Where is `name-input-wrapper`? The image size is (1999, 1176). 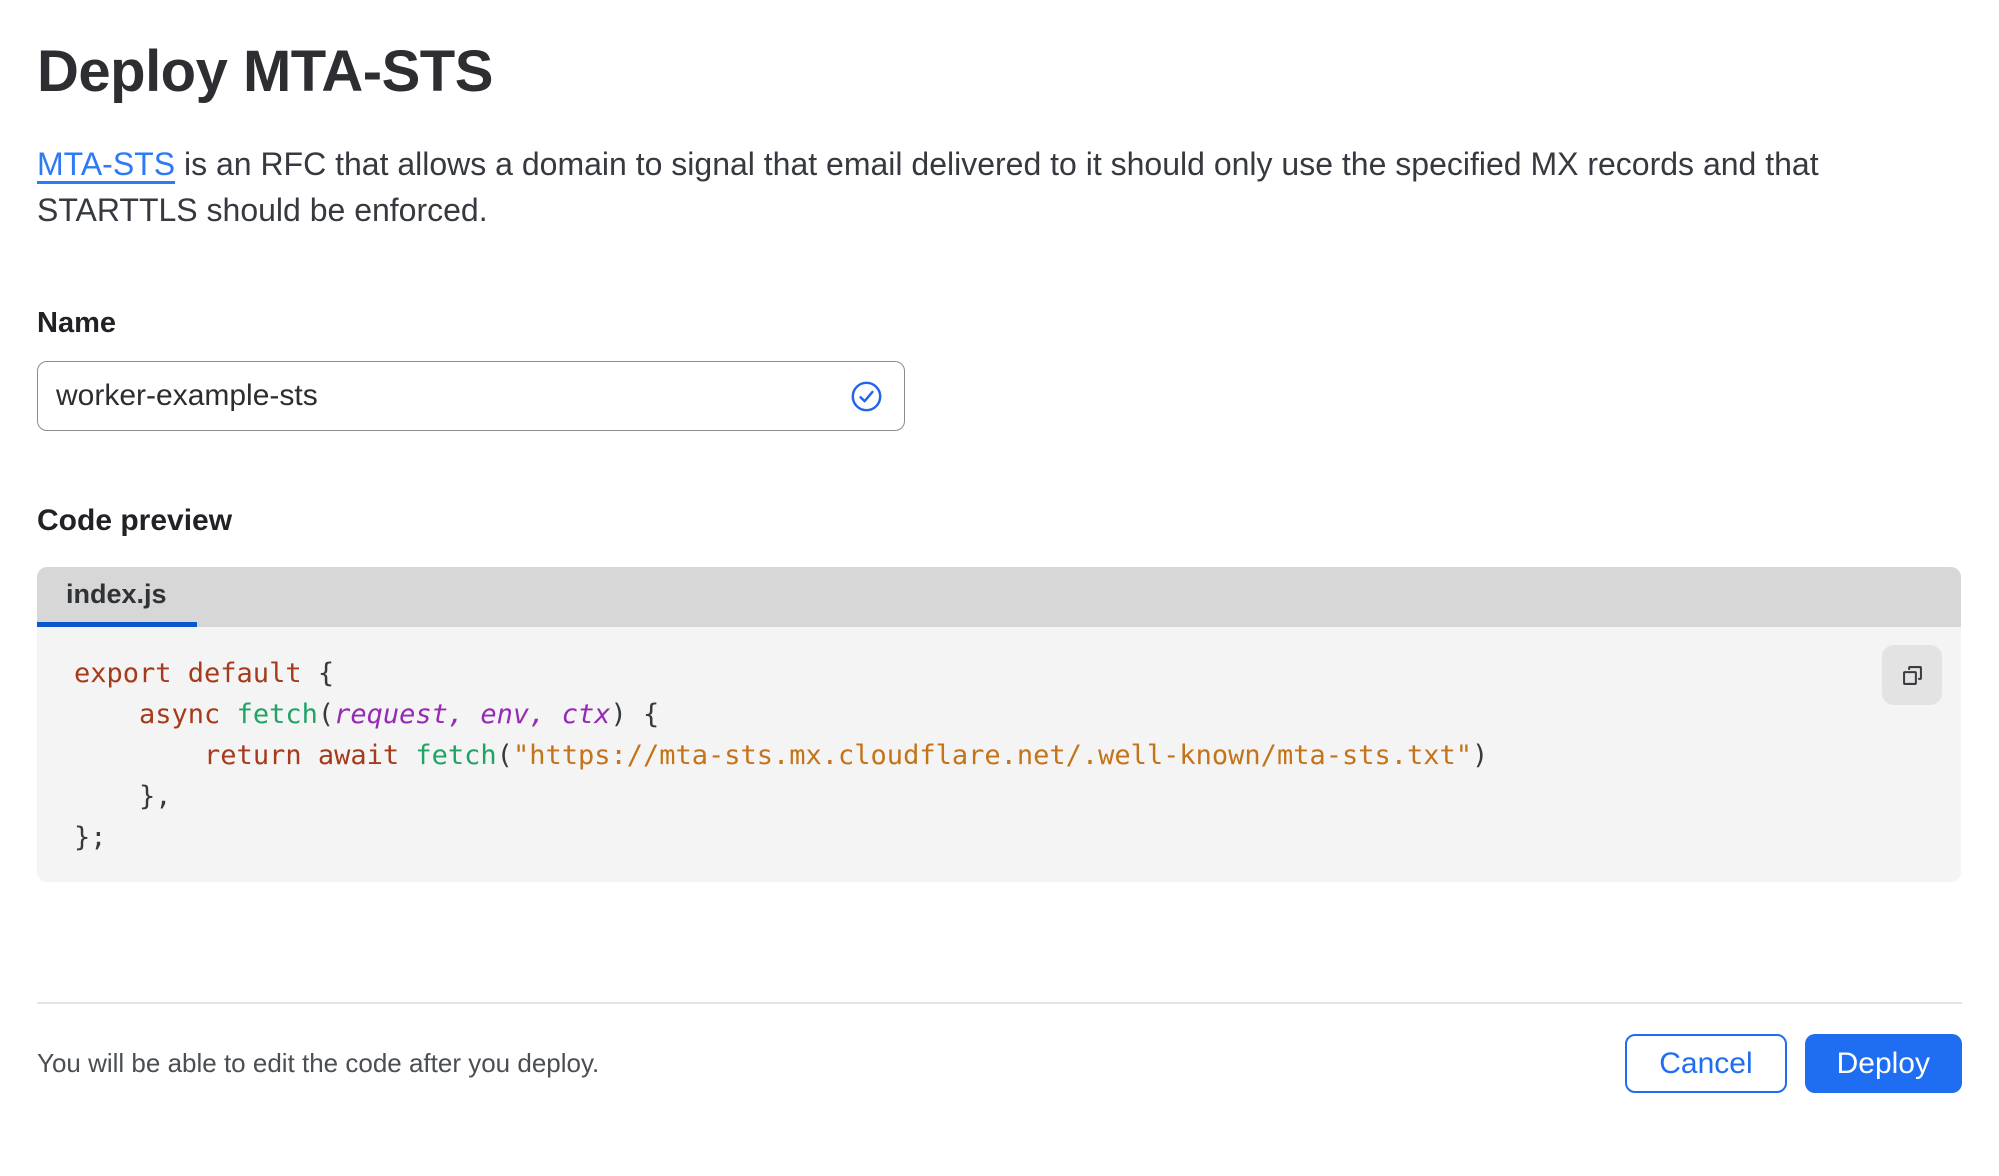
name-input-wrapper is located at coordinates (471, 396).